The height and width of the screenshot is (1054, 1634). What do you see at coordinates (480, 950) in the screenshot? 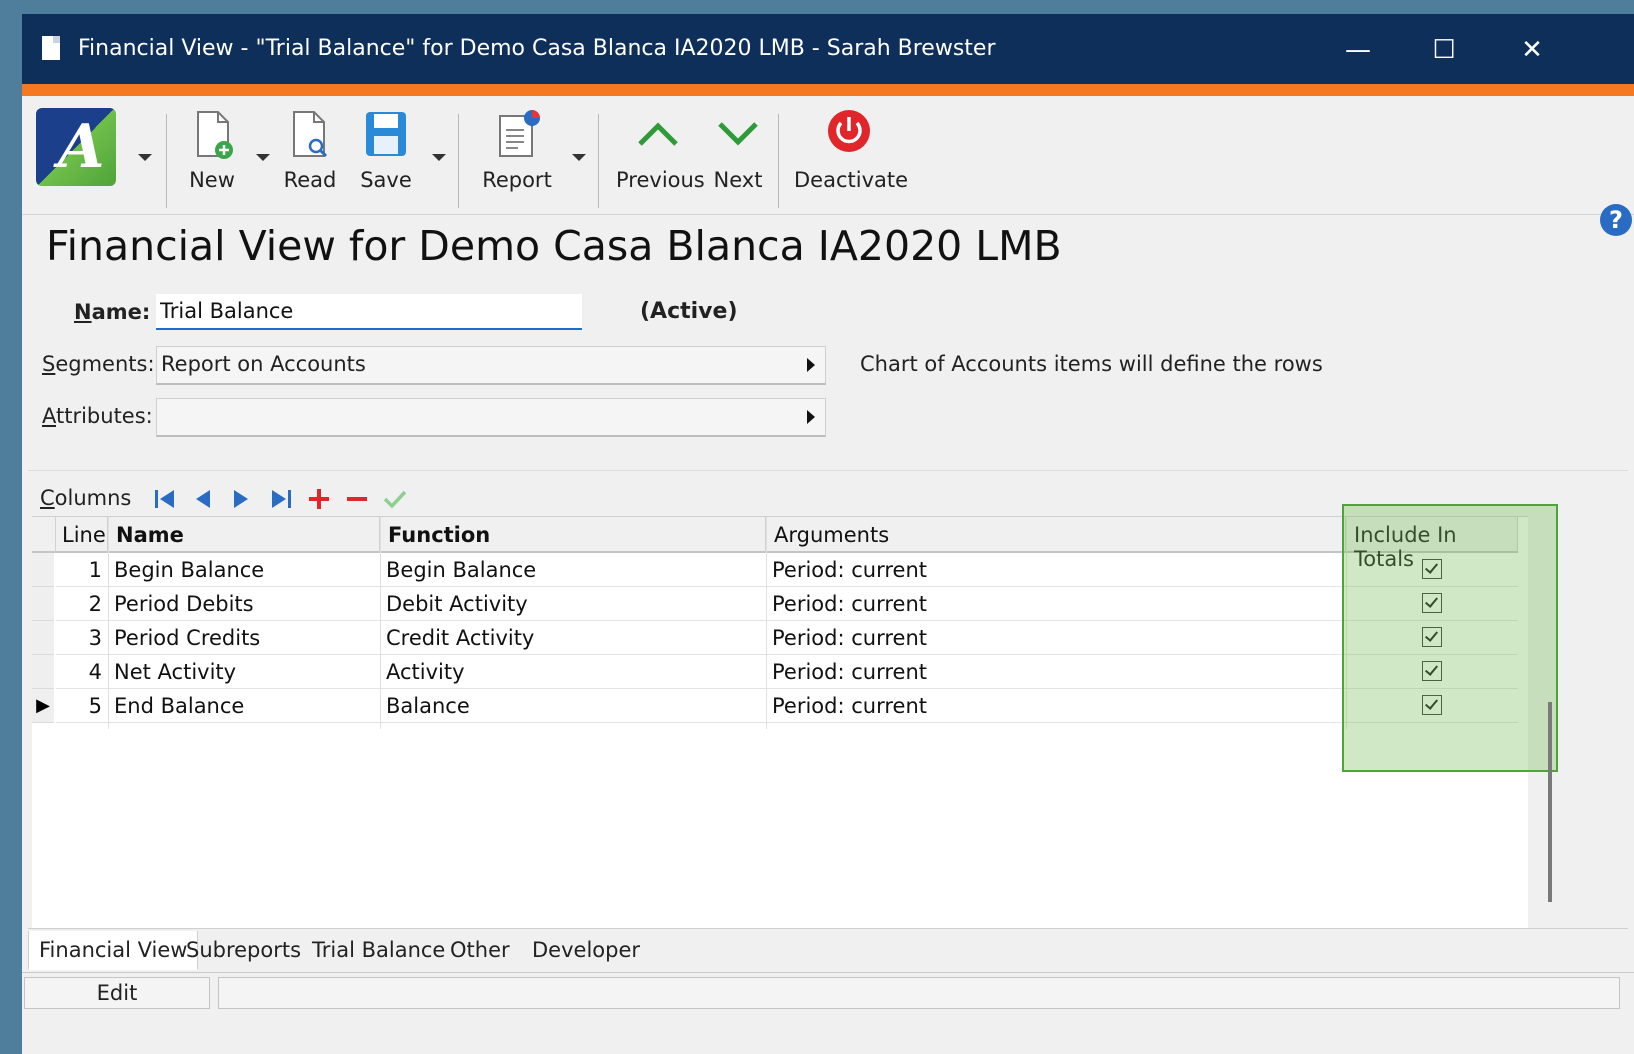
I see `tab-other: Other` at bounding box center [480, 950].